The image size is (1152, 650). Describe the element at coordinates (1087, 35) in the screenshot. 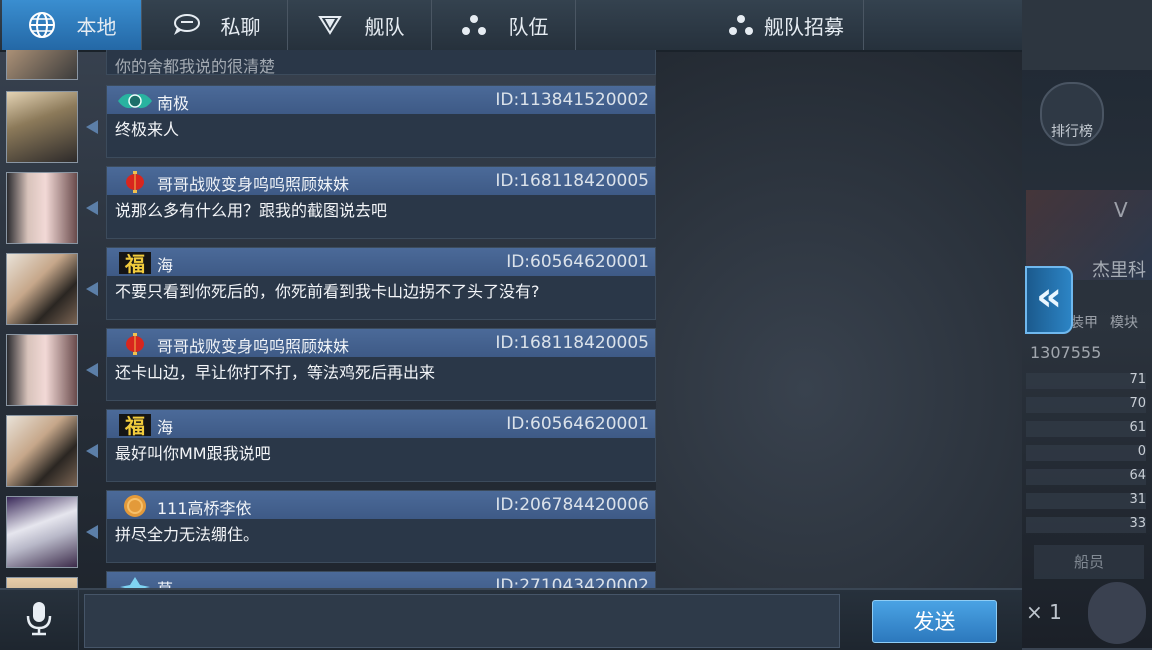

I see `side-top-bar` at that location.